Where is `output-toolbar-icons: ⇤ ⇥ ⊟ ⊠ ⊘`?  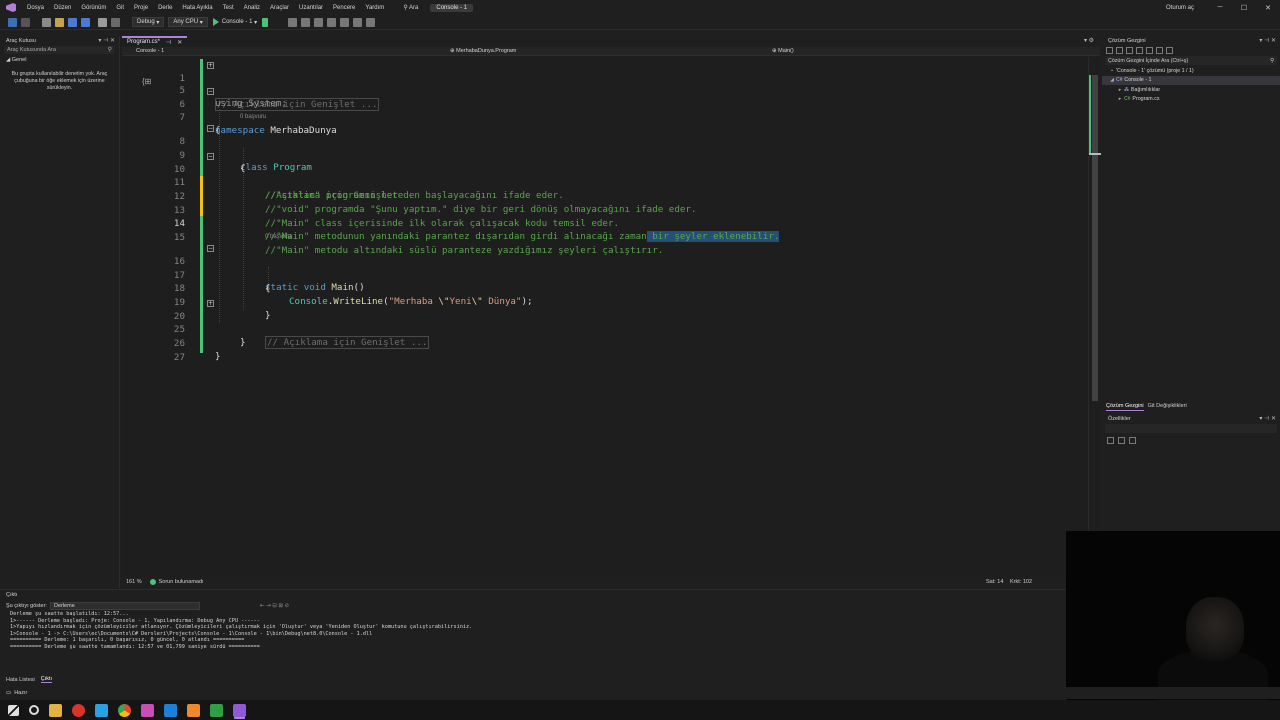
output-toolbar-icons: ⇤ ⇥ ⊟ ⊠ ⊘ is located at coordinates (274, 606).